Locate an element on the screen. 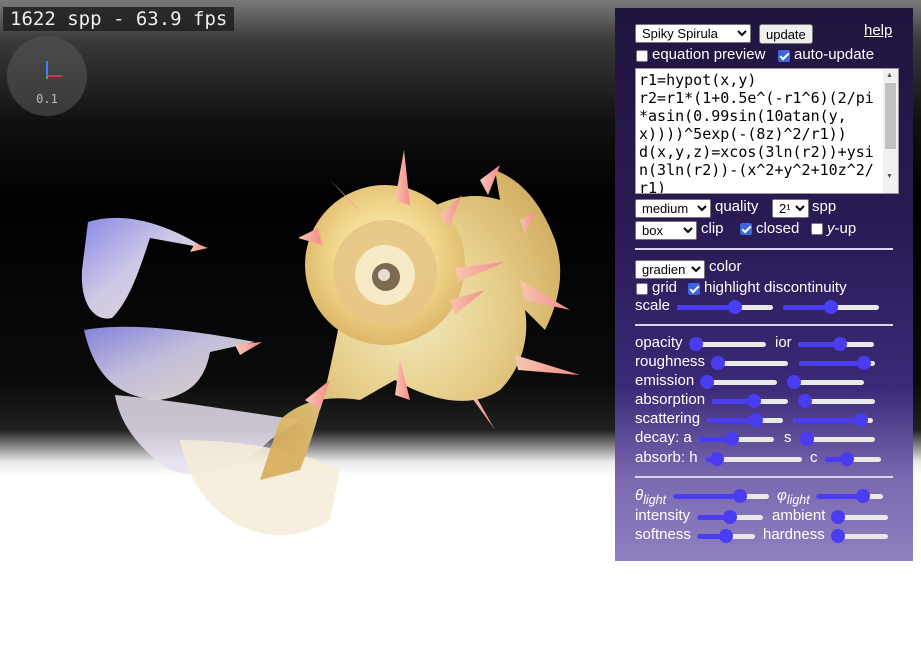  absorption-label: absorption is located at coordinates (670, 399).